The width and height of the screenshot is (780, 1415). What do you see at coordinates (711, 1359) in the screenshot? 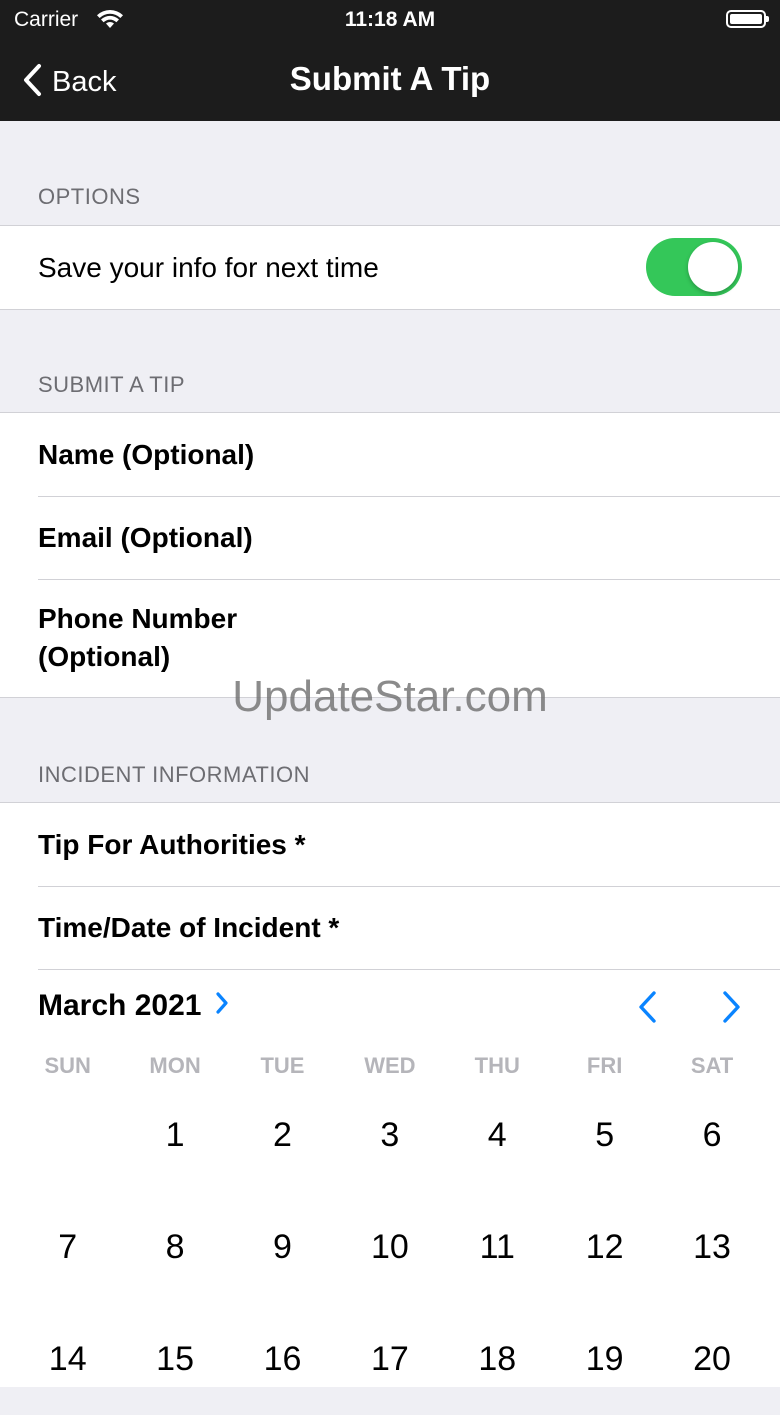
I see `calendar-day: 20` at bounding box center [711, 1359].